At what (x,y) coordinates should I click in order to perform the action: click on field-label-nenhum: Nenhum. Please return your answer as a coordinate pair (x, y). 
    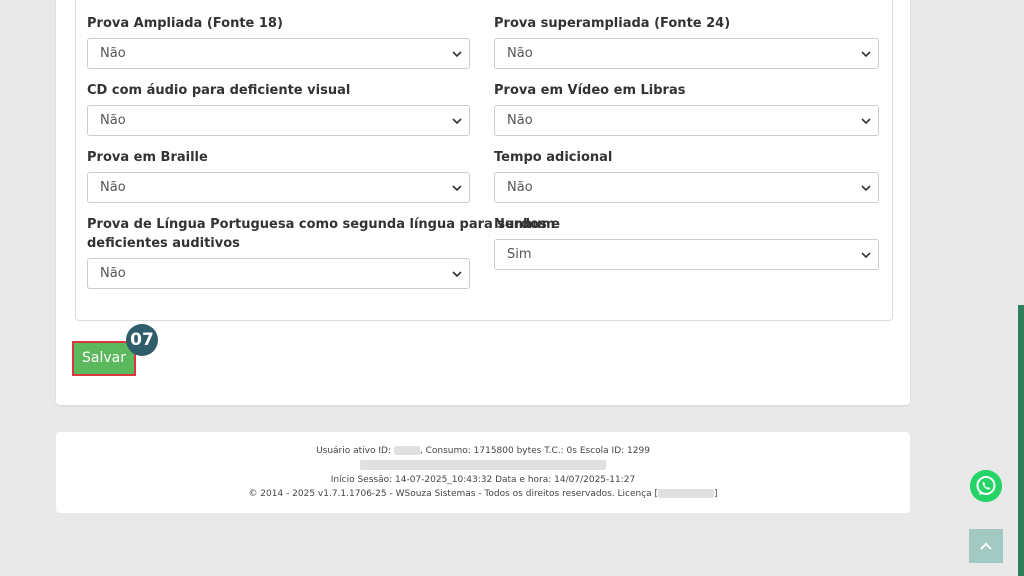
    Looking at the image, I should click on (525, 224).